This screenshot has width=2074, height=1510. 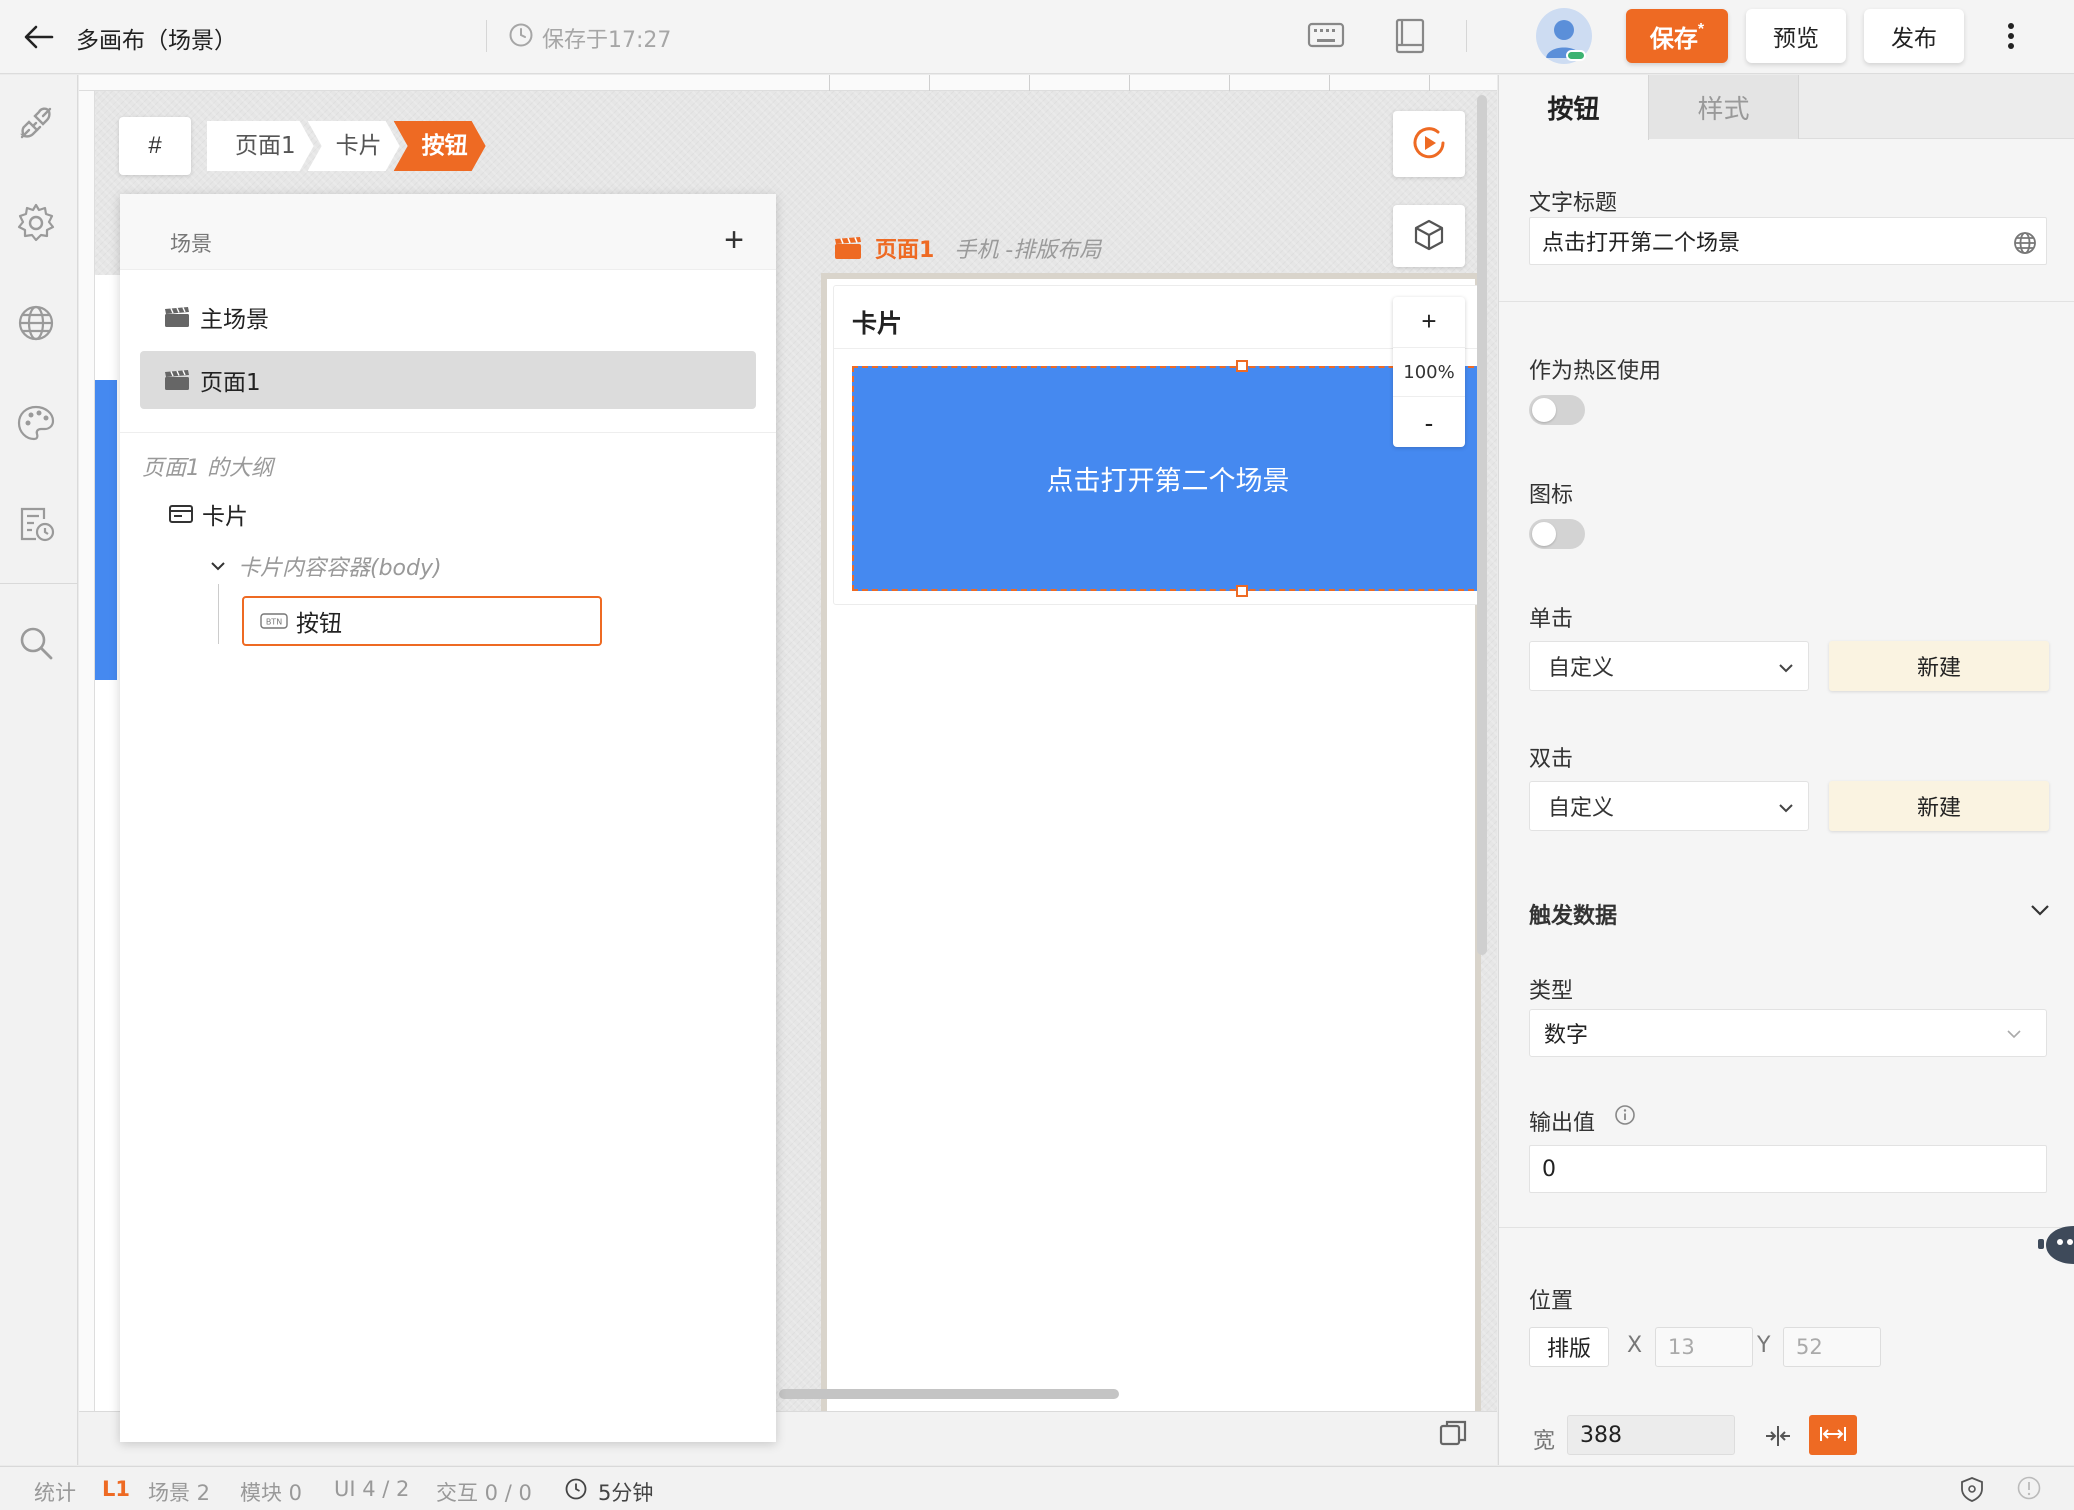 What do you see at coordinates (1832, 1347) in the screenshot?
I see `y-input: 52` at bounding box center [1832, 1347].